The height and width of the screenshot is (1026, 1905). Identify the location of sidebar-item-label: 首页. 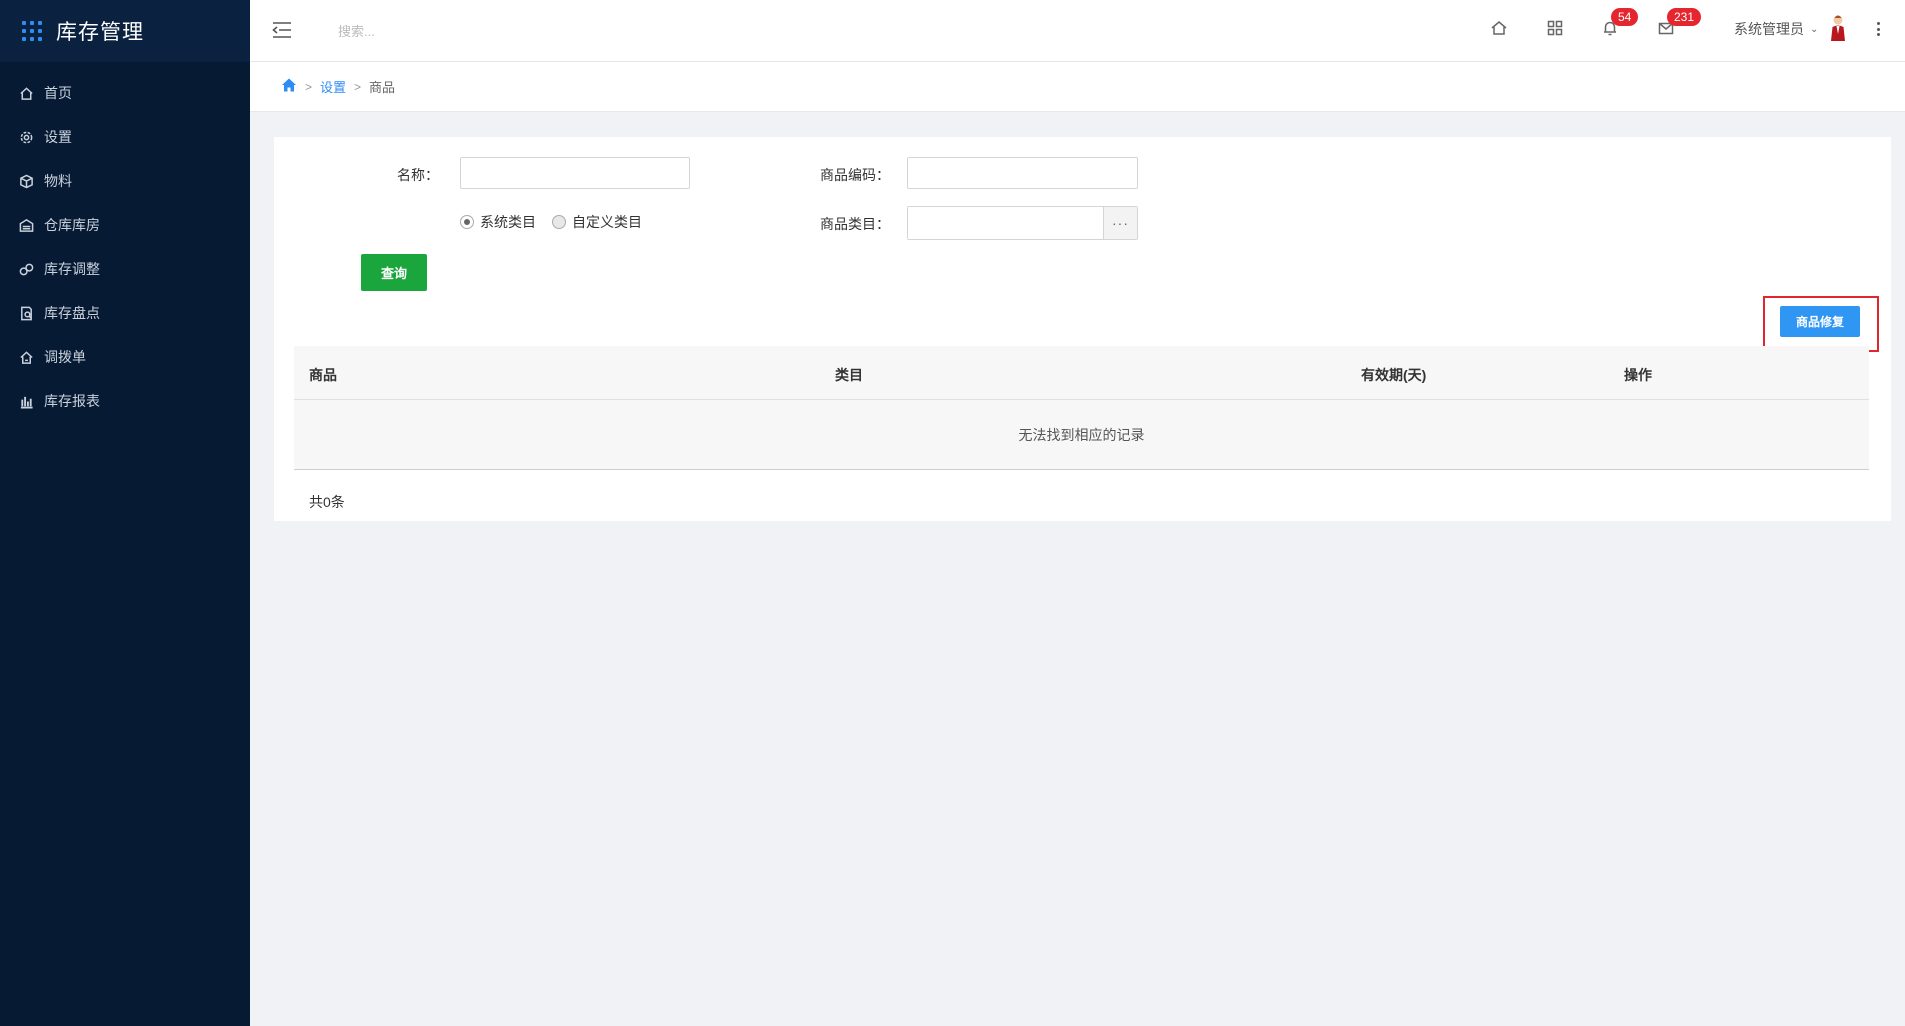
(58, 93).